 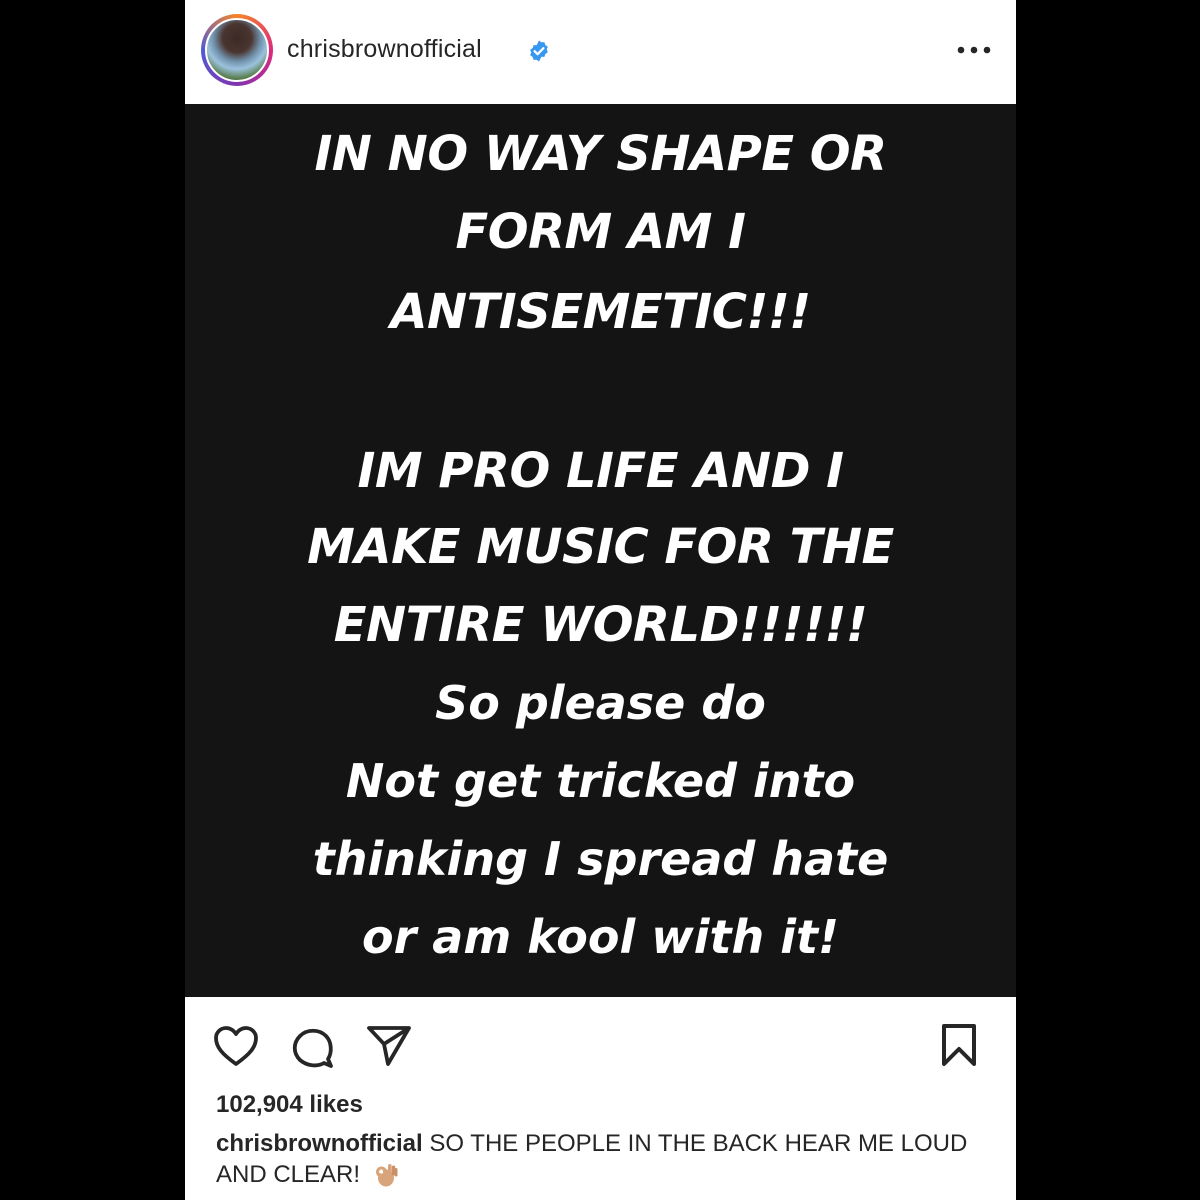 What do you see at coordinates (389, 1046) in the screenshot?
I see `send-icon` at bounding box center [389, 1046].